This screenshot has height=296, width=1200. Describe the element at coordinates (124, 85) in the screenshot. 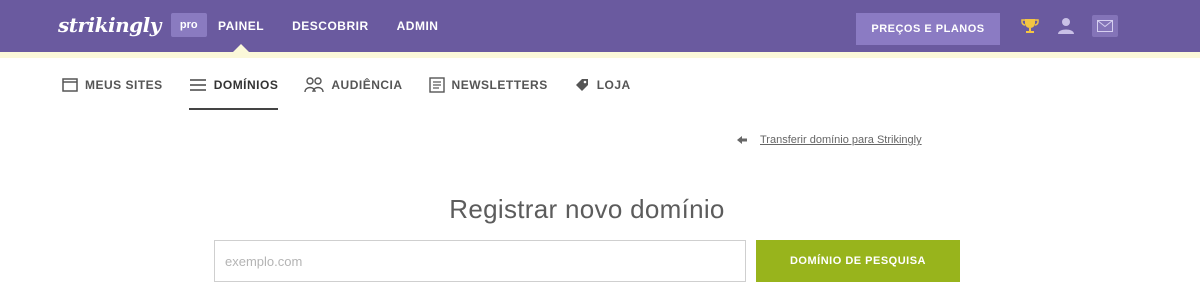

I see `subnav-label: MEUS SITES` at that location.